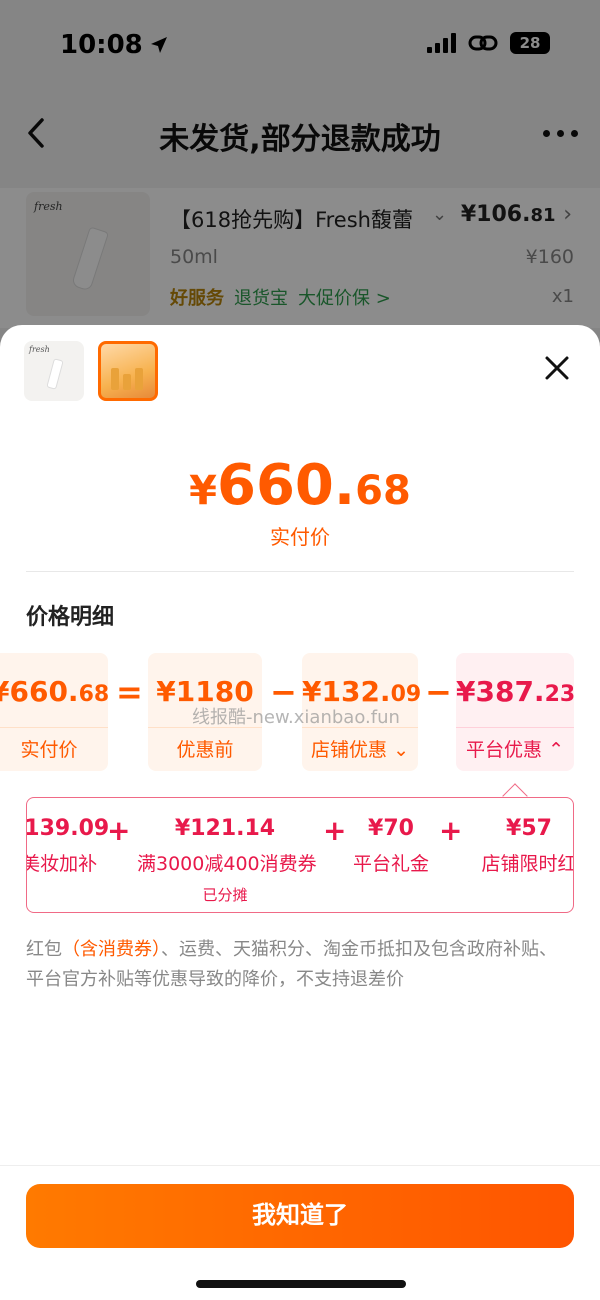 This screenshot has width=600, height=1300. I want to click on breakdown-value: ¥139.09, so click(68, 828).